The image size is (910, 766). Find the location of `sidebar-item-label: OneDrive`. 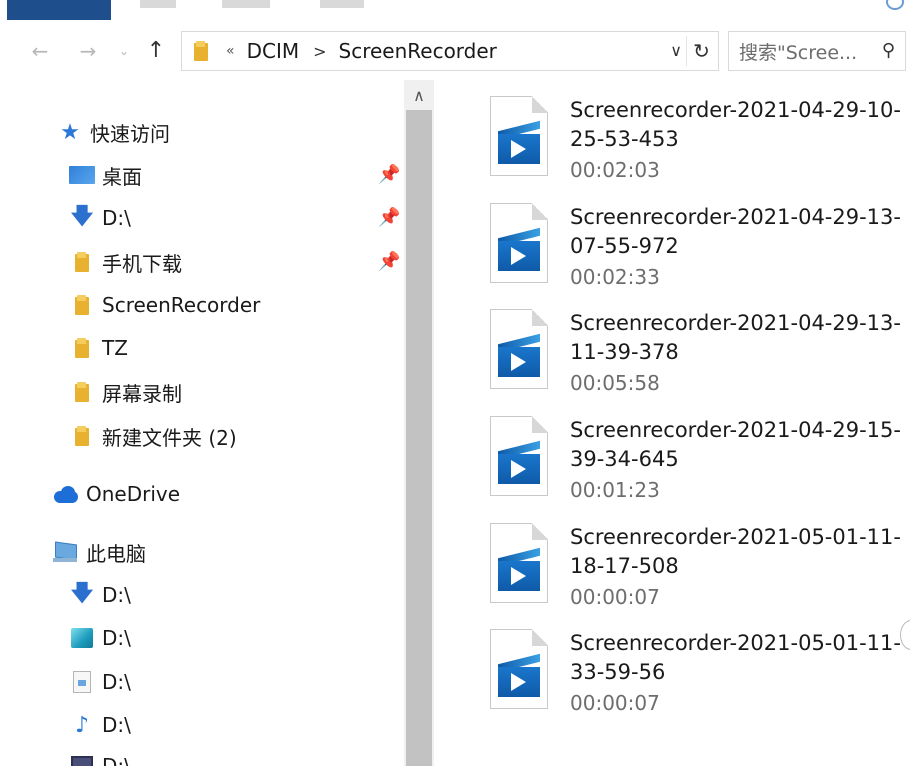

sidebar-item-label: OneDrive is located at coordinates (133, 494).